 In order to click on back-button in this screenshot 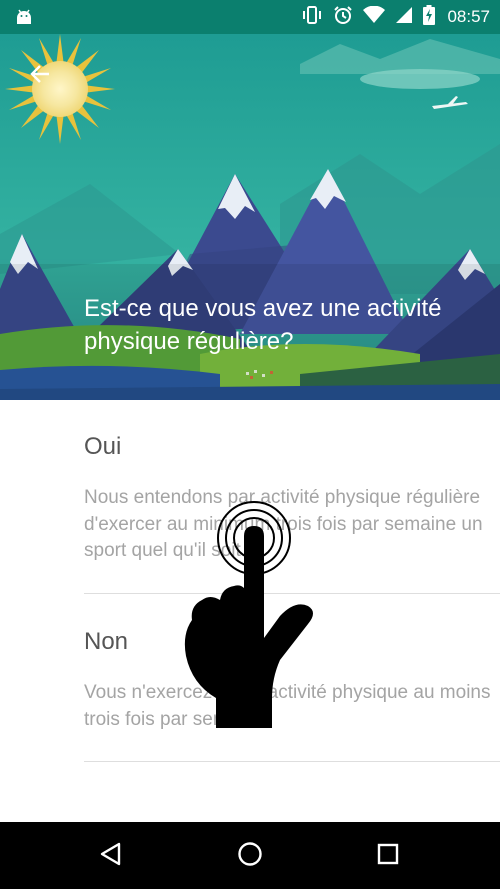, I will do `click(40, 76)`.